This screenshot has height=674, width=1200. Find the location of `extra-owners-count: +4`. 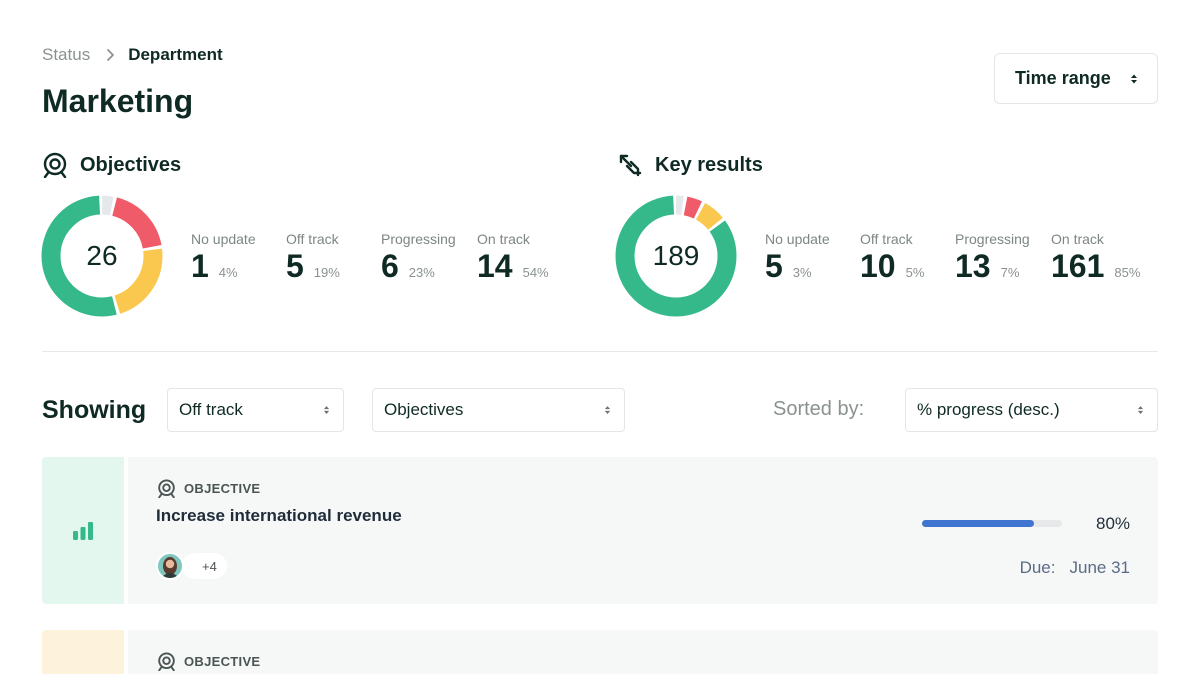

extra-owners-count: +4 is located at coordinates (209, 566).